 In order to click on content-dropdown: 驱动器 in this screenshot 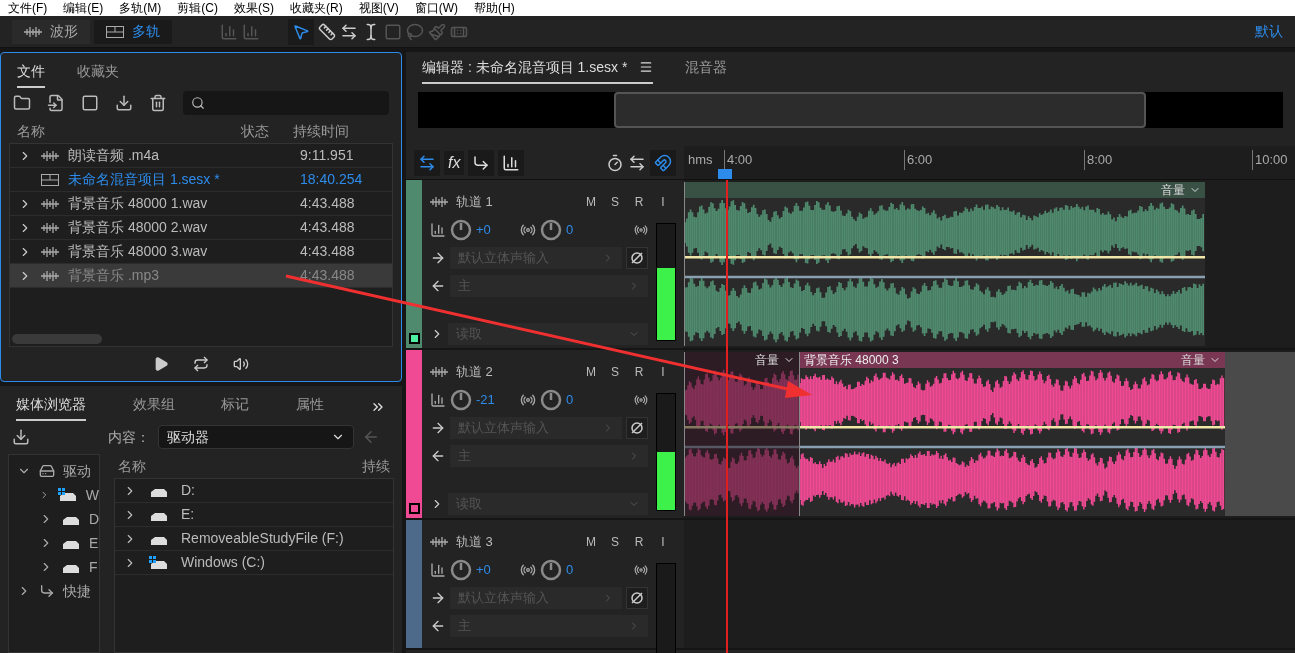, I will do `click(256, 437)`.